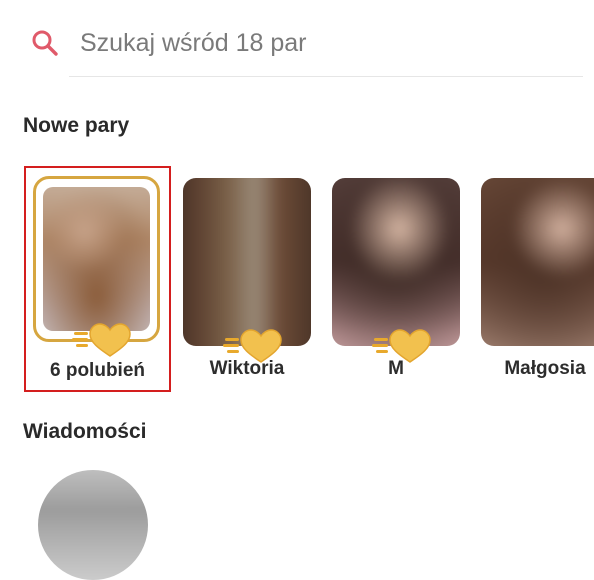 The height and width of the screenshot is (580, 594). I want to click on likes-card: 6 polubień, so click(97, 279).